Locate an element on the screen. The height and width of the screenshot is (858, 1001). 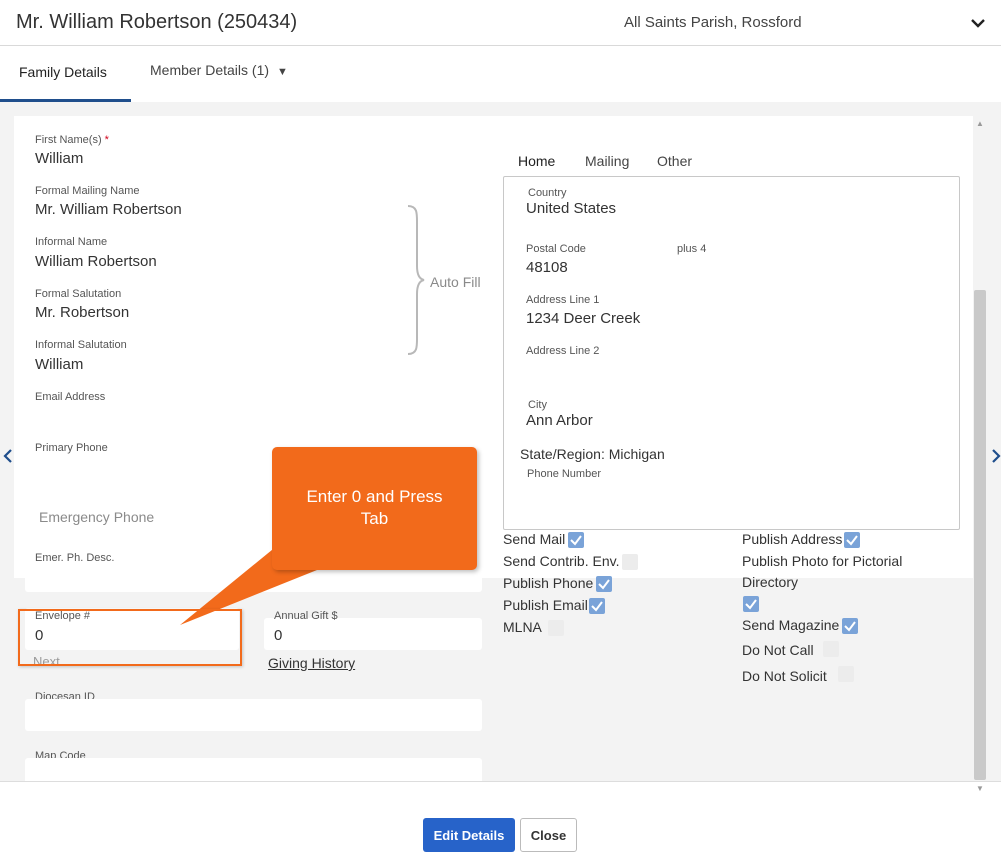
send-contrib-env-label: Send Contrib. Env. is located at coordinates (561, 561).